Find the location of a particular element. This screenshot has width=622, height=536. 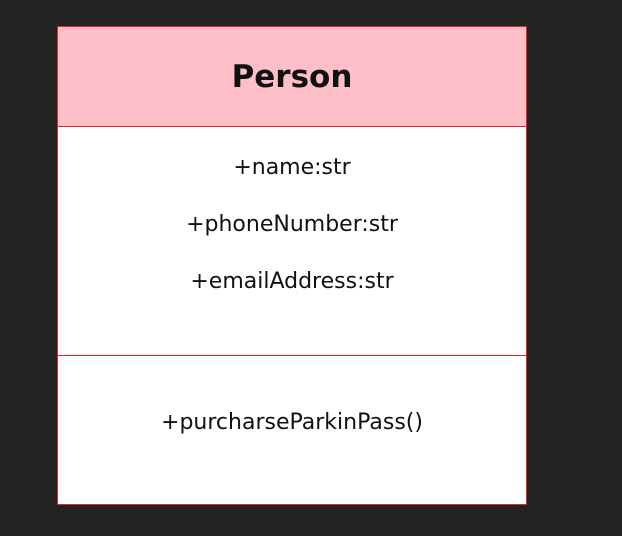

class-name: Person is located at coordinates (292, 76).